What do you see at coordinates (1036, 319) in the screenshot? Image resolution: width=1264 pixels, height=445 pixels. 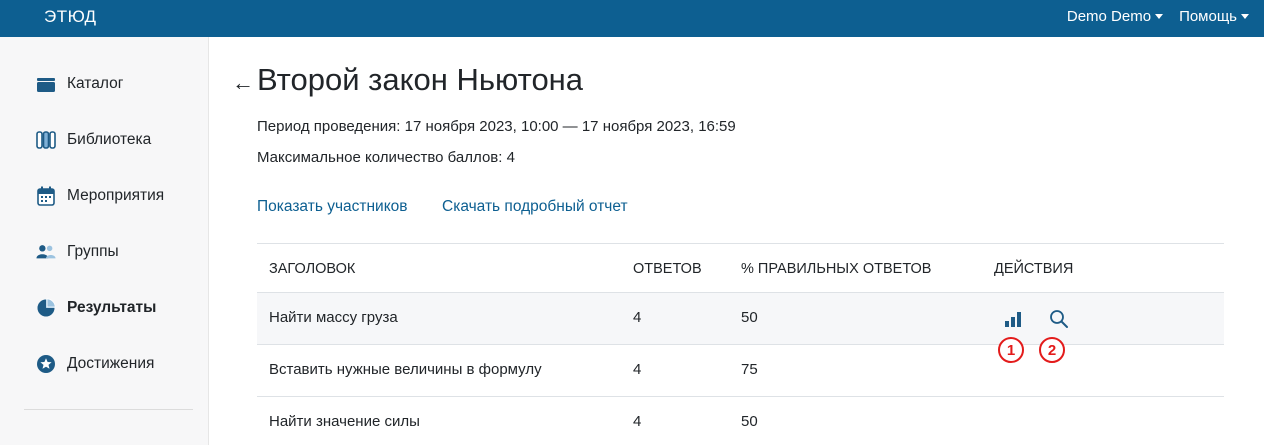 I see `row-actions` at bounding box center [1036, 319].